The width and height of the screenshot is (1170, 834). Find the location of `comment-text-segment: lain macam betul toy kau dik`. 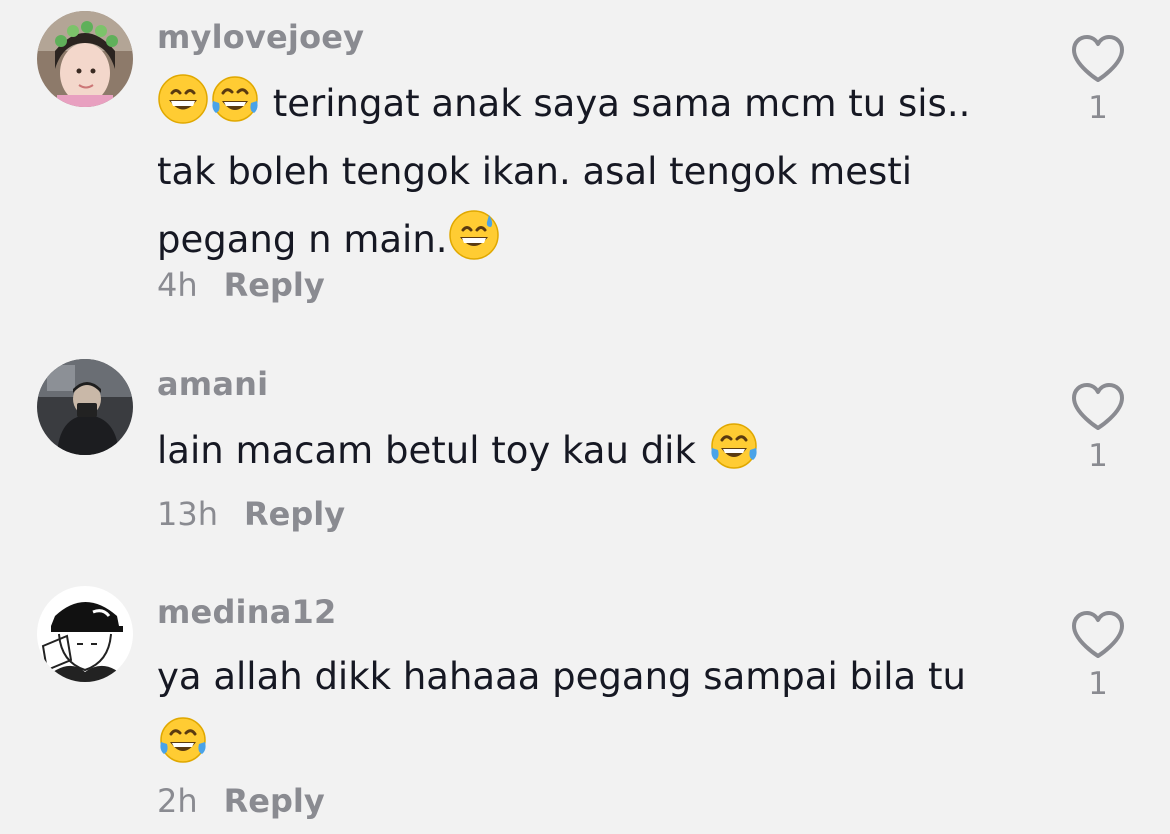

comment-text-segment: lain macam betul toy kau dik is located at coordinates (432, 450).